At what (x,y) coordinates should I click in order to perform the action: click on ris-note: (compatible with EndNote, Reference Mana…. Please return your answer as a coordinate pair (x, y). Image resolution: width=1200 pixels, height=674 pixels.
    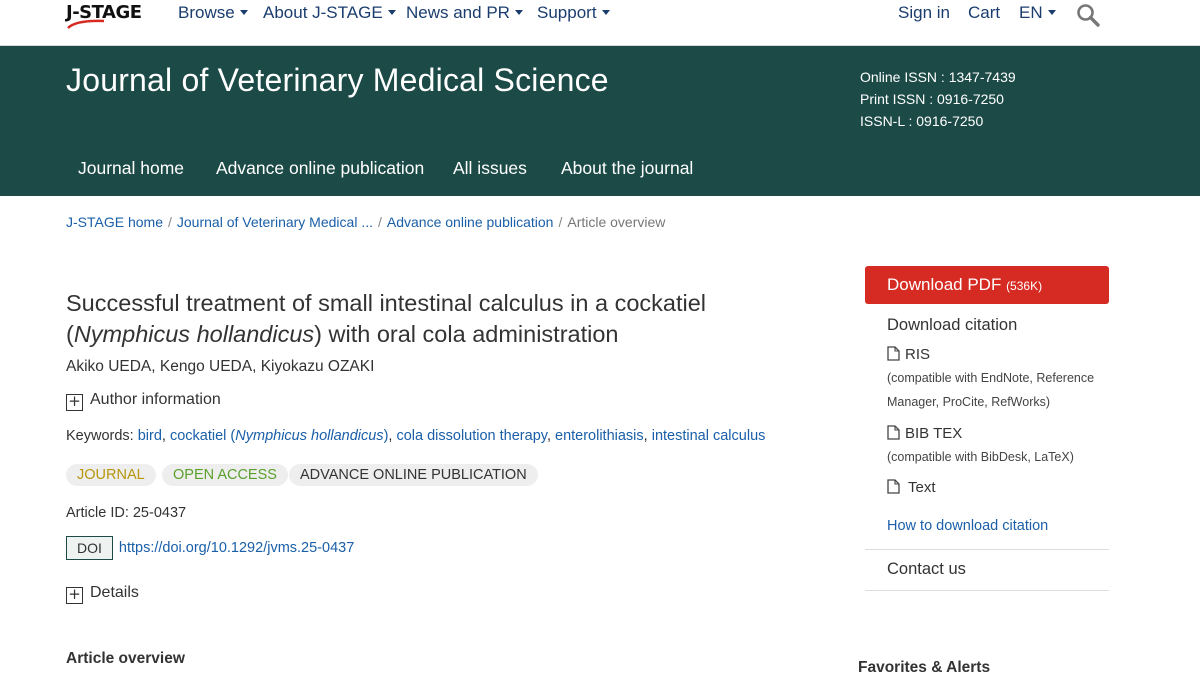
    Looking at the image, I should click on (991, 390).